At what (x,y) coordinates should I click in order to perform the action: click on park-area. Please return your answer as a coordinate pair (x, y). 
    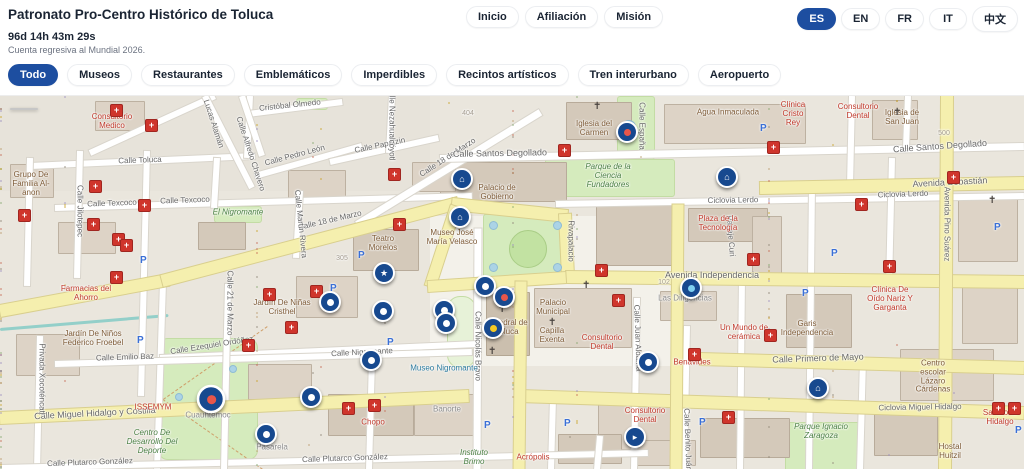
    Looking at the image, I should click on (824, 445).